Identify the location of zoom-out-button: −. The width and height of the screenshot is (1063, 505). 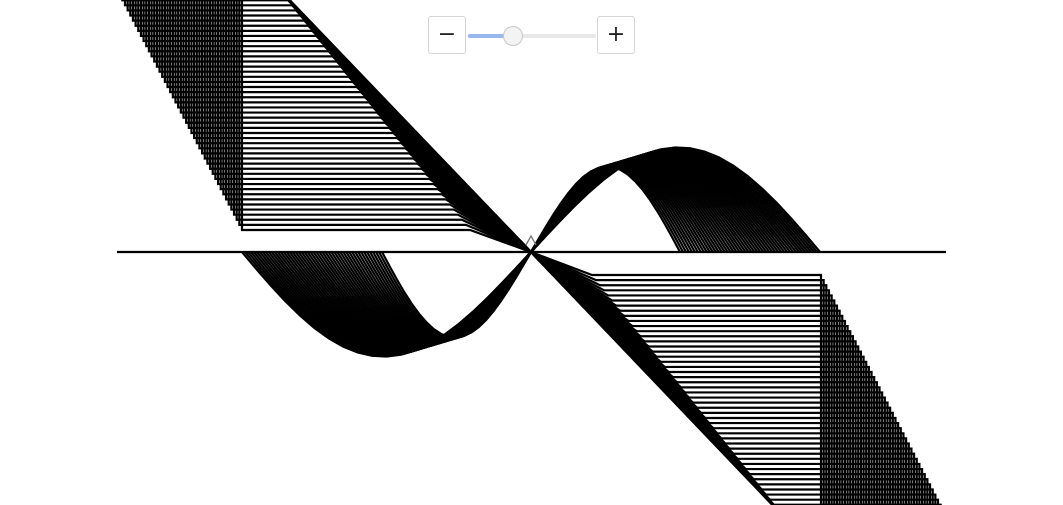
(447, 35).